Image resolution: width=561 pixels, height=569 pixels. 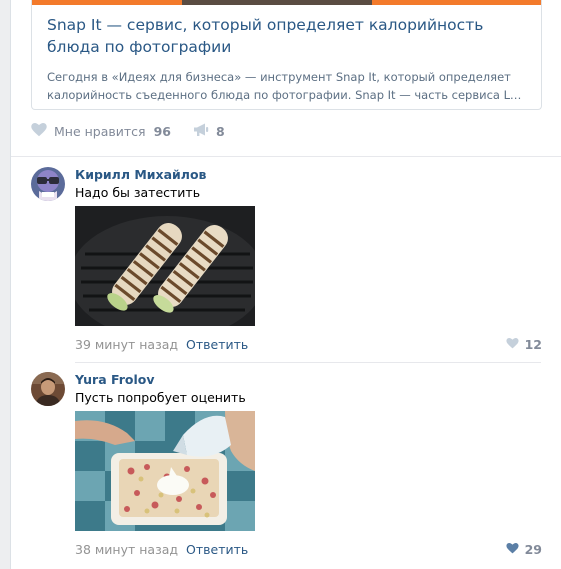 I want to click on comment-meta: 38 минут назад Ответить, so click(x=161, y=549).